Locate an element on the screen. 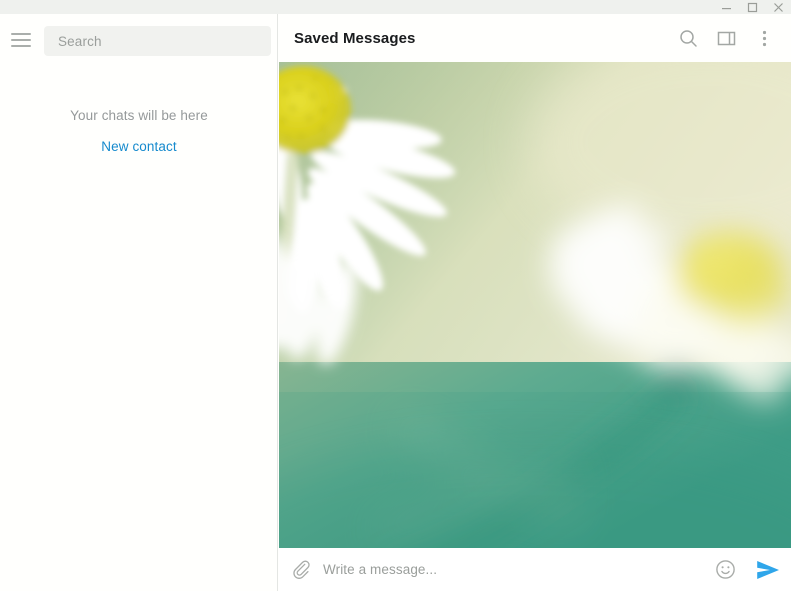 This screenshot has width=791, height=591. hamburger-menu-icon is located at coordinates (21, 40).